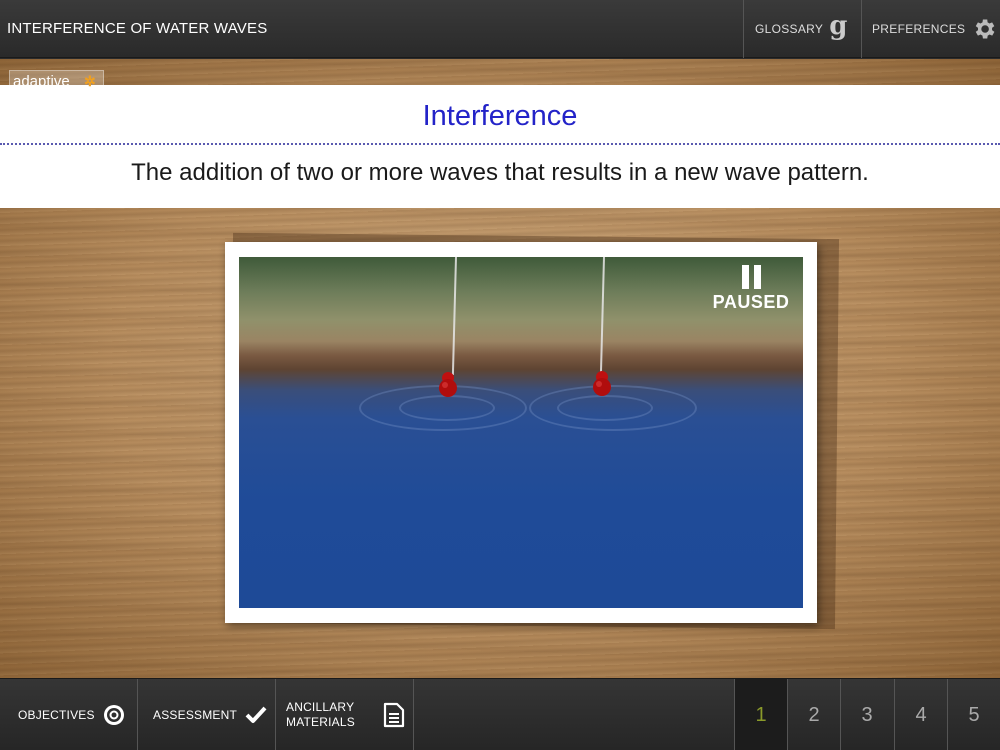 Image resolution: width=1000 pixels, height=750 pixels. Describe the element at coordinates (985, 29) in the screenshot. I see `gear-icon` at that location.